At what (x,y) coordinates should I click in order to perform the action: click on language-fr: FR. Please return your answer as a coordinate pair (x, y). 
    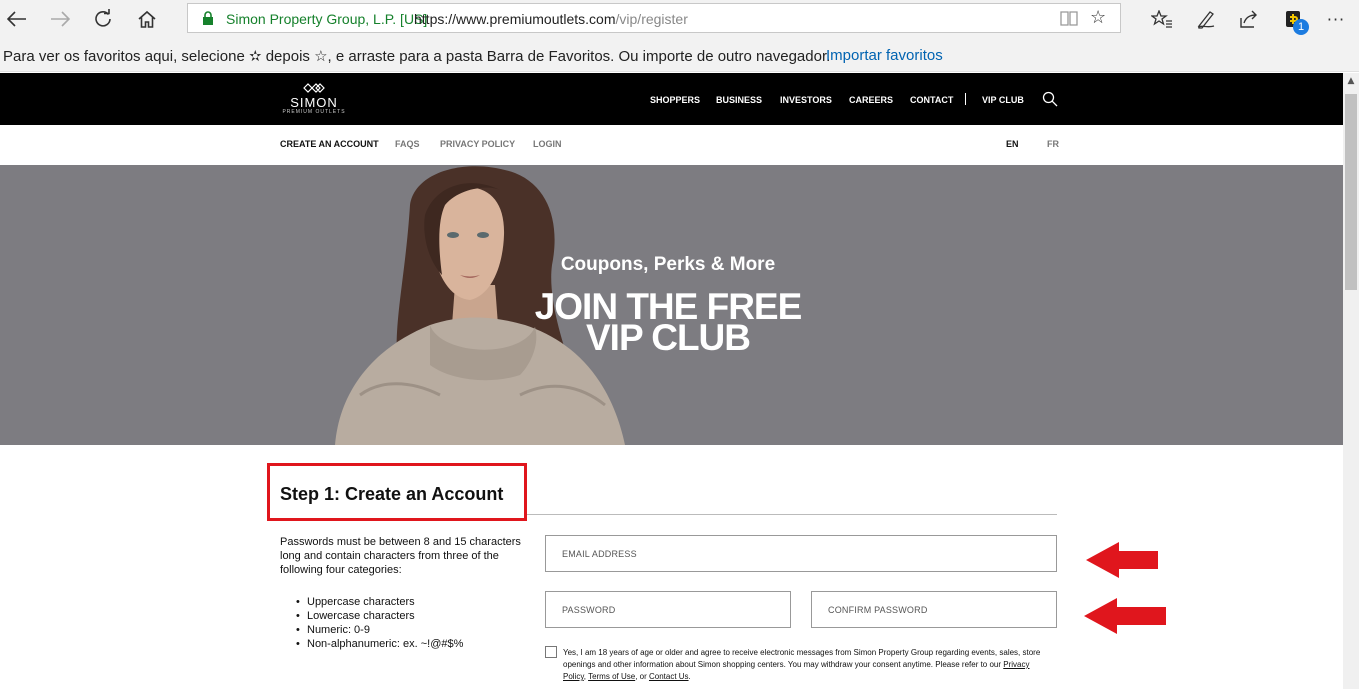
    Looking at the image, I should click on (1053, 144).